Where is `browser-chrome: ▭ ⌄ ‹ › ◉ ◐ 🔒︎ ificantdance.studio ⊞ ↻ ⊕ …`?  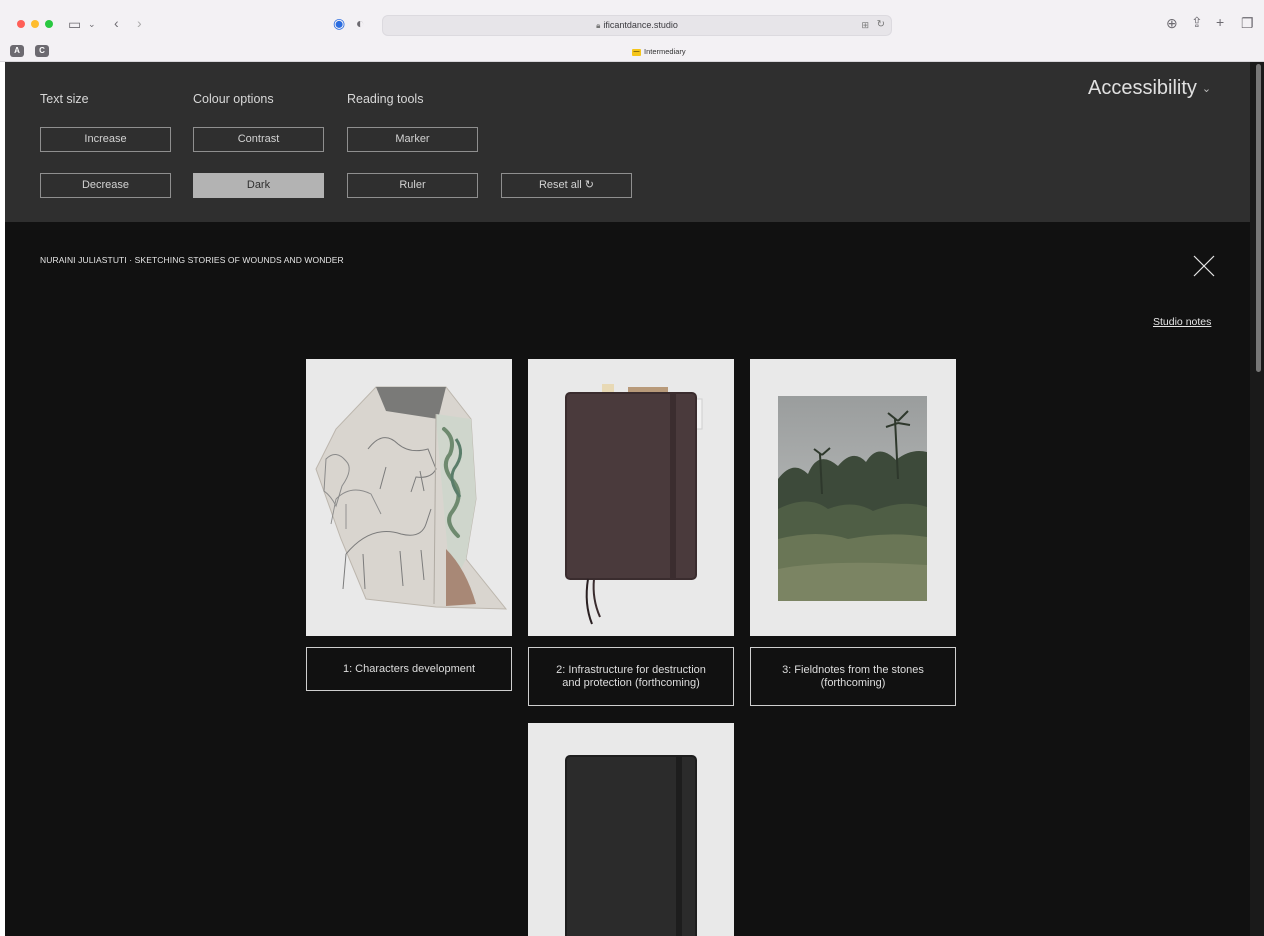 browser-chrome: ▭ ⌄ ‹ › ◉ ◐ 🔒︎ ificantdance.studio ⊞ ↻ ⊕ … is located at coordinates (632, 31).